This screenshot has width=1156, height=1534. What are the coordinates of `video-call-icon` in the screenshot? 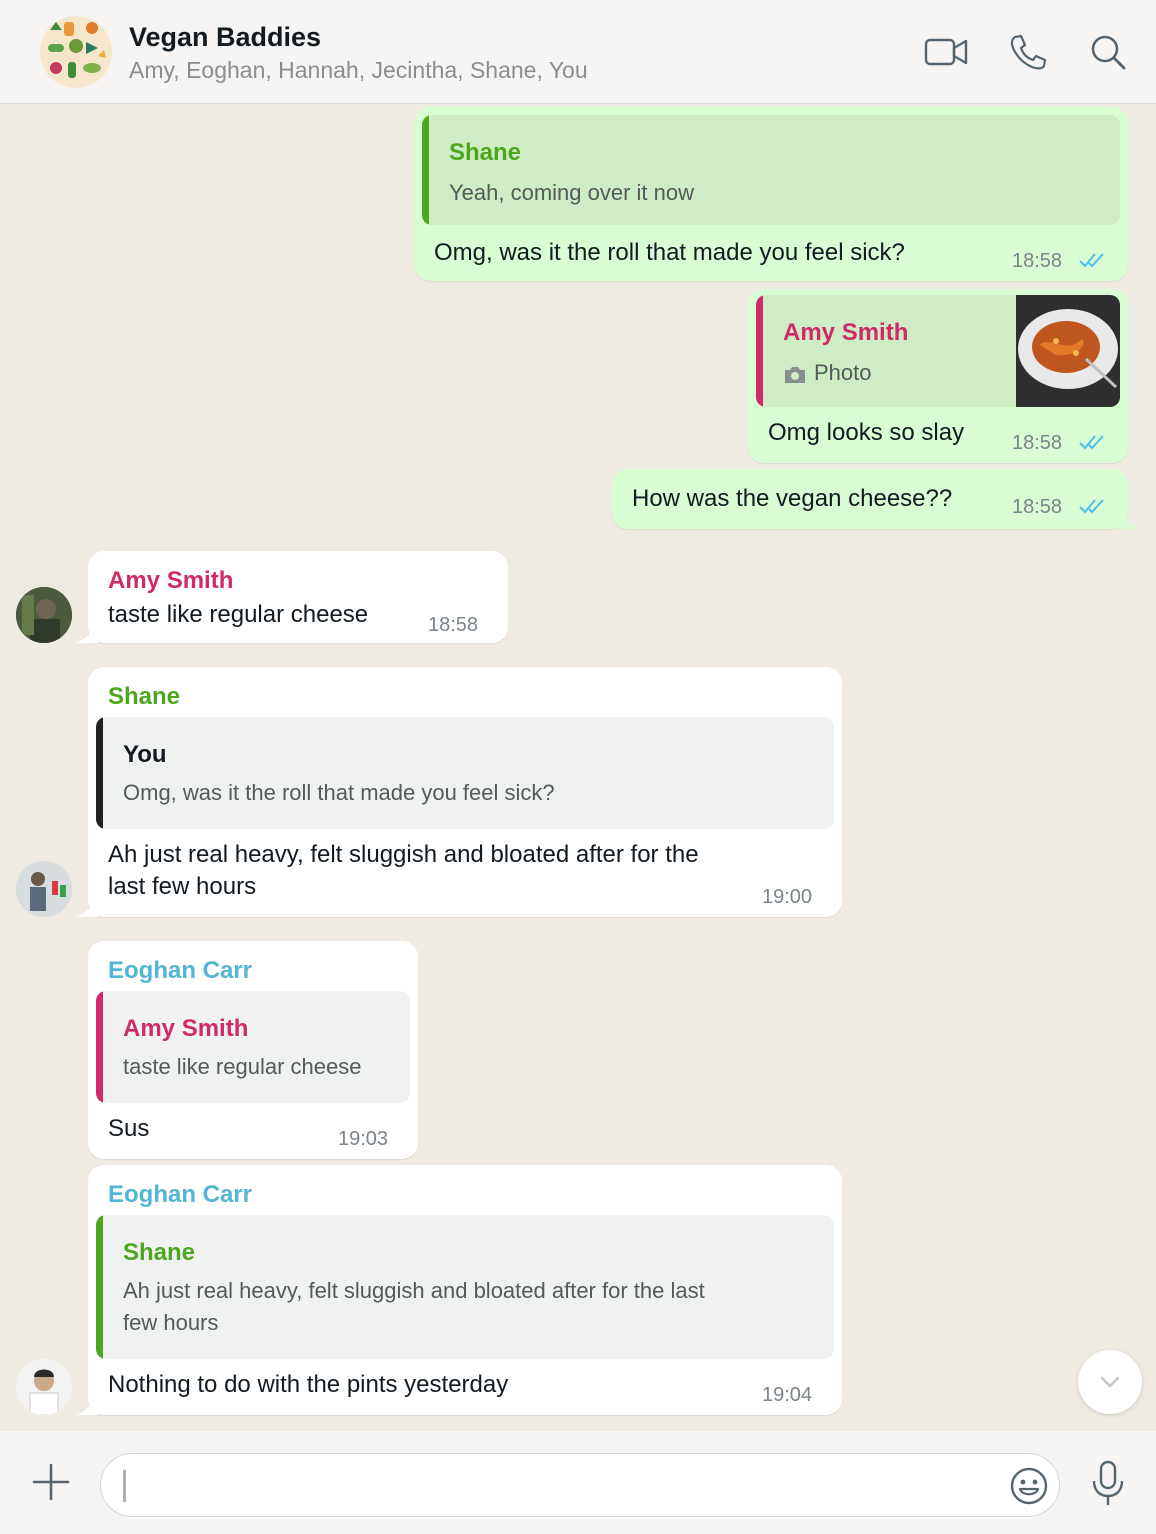 It's located at (946, 52).